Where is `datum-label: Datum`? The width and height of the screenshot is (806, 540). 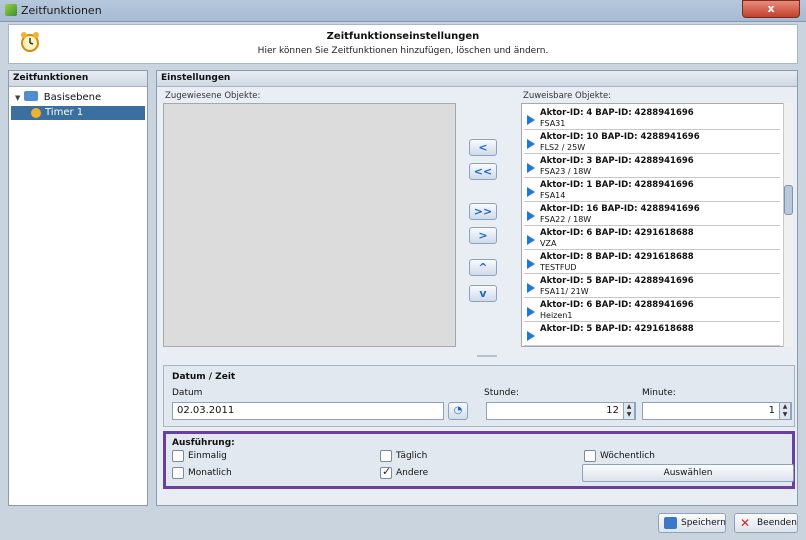
datum-label: Datum is located at coordinates (187, 393).